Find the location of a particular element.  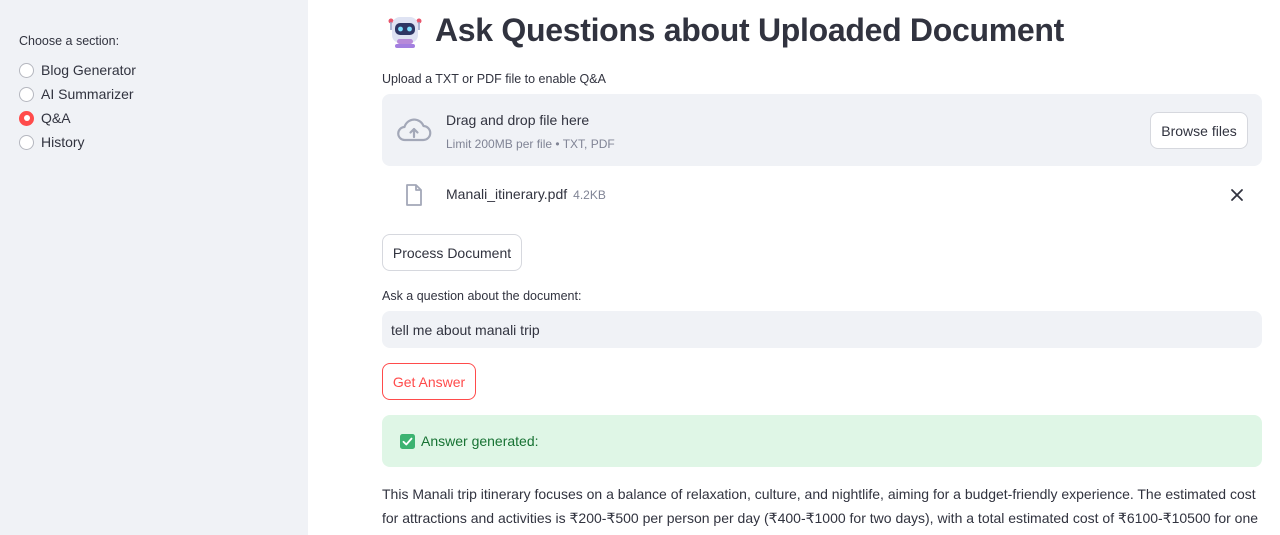

cloud-upload-icon is located at coordinates (414, 130).